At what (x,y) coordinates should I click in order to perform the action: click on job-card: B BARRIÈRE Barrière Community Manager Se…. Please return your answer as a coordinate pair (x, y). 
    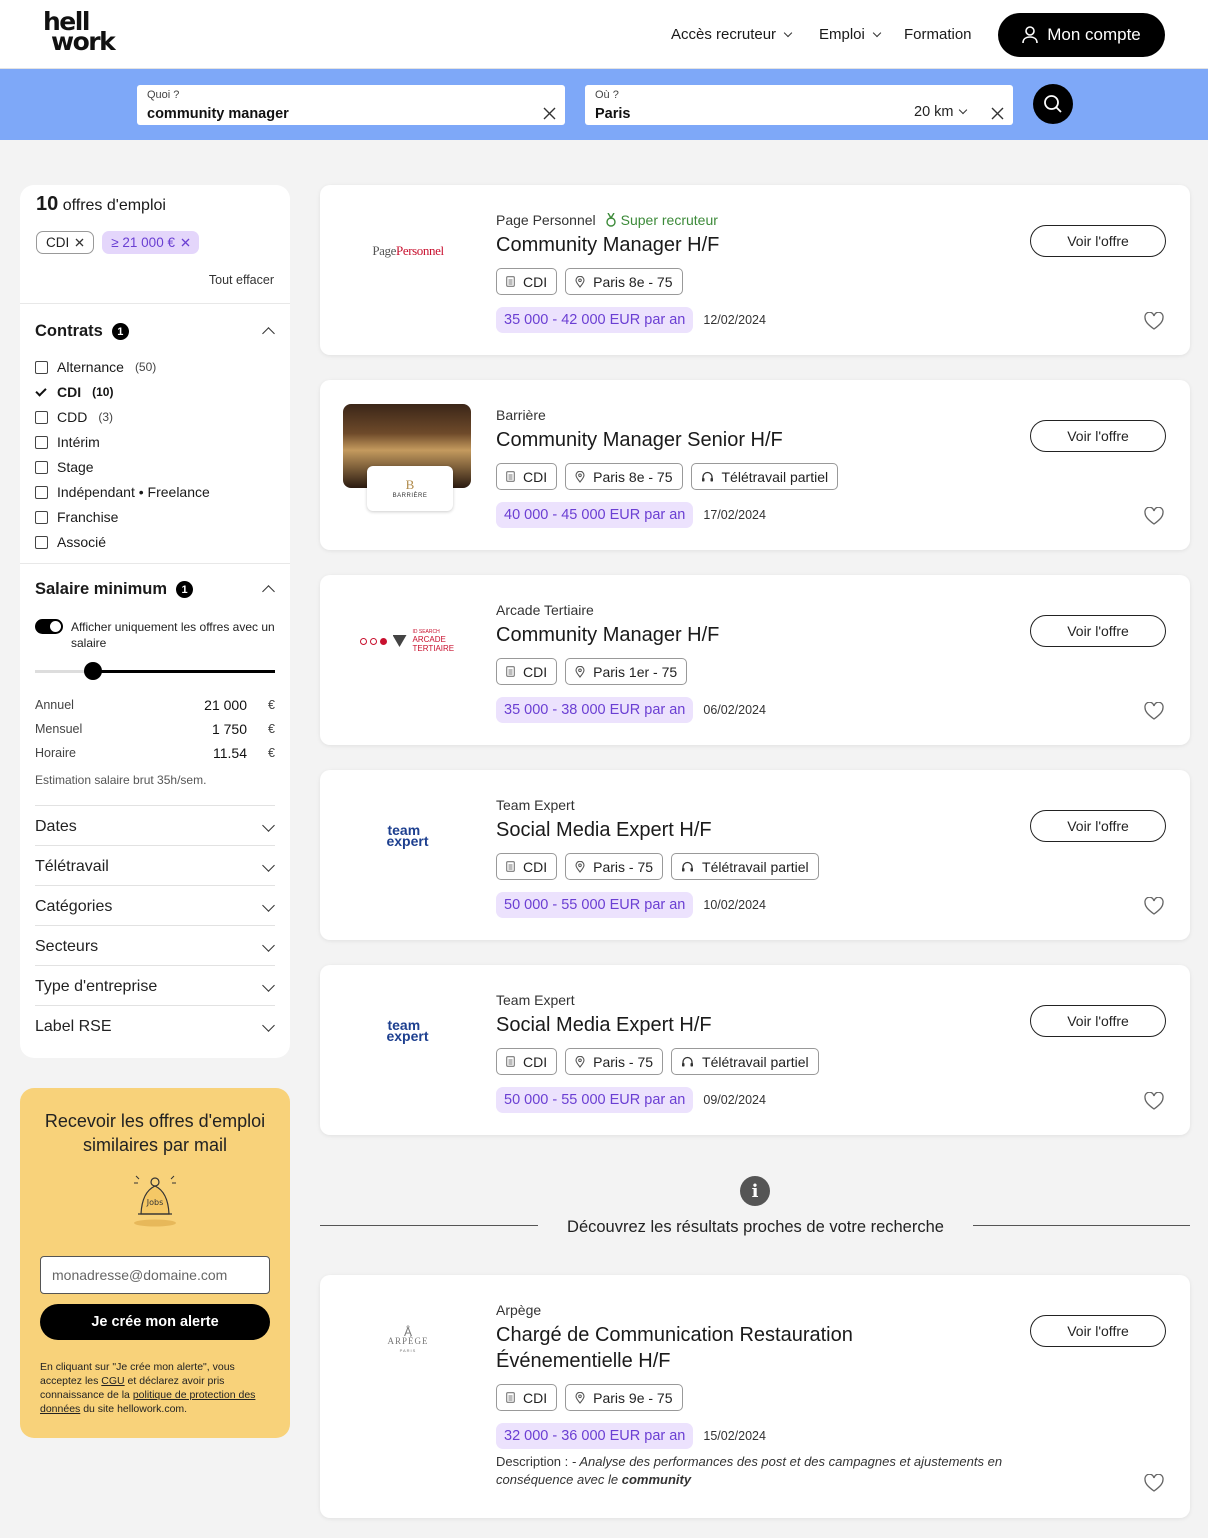
    Looking at the image, I should click on (755, 465).